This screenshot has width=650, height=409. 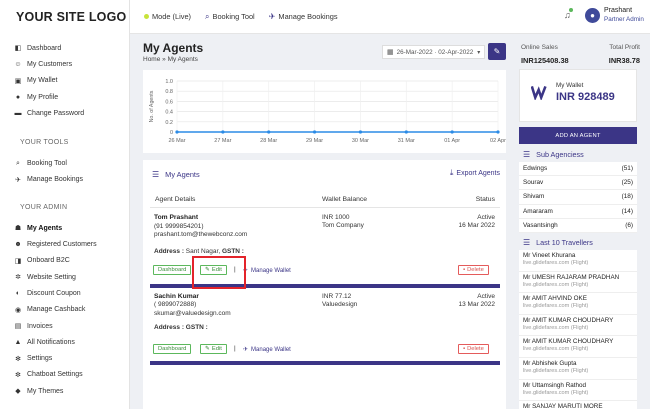 I want to click on y-tick-label: 0.2, so click(x=169, y=123).